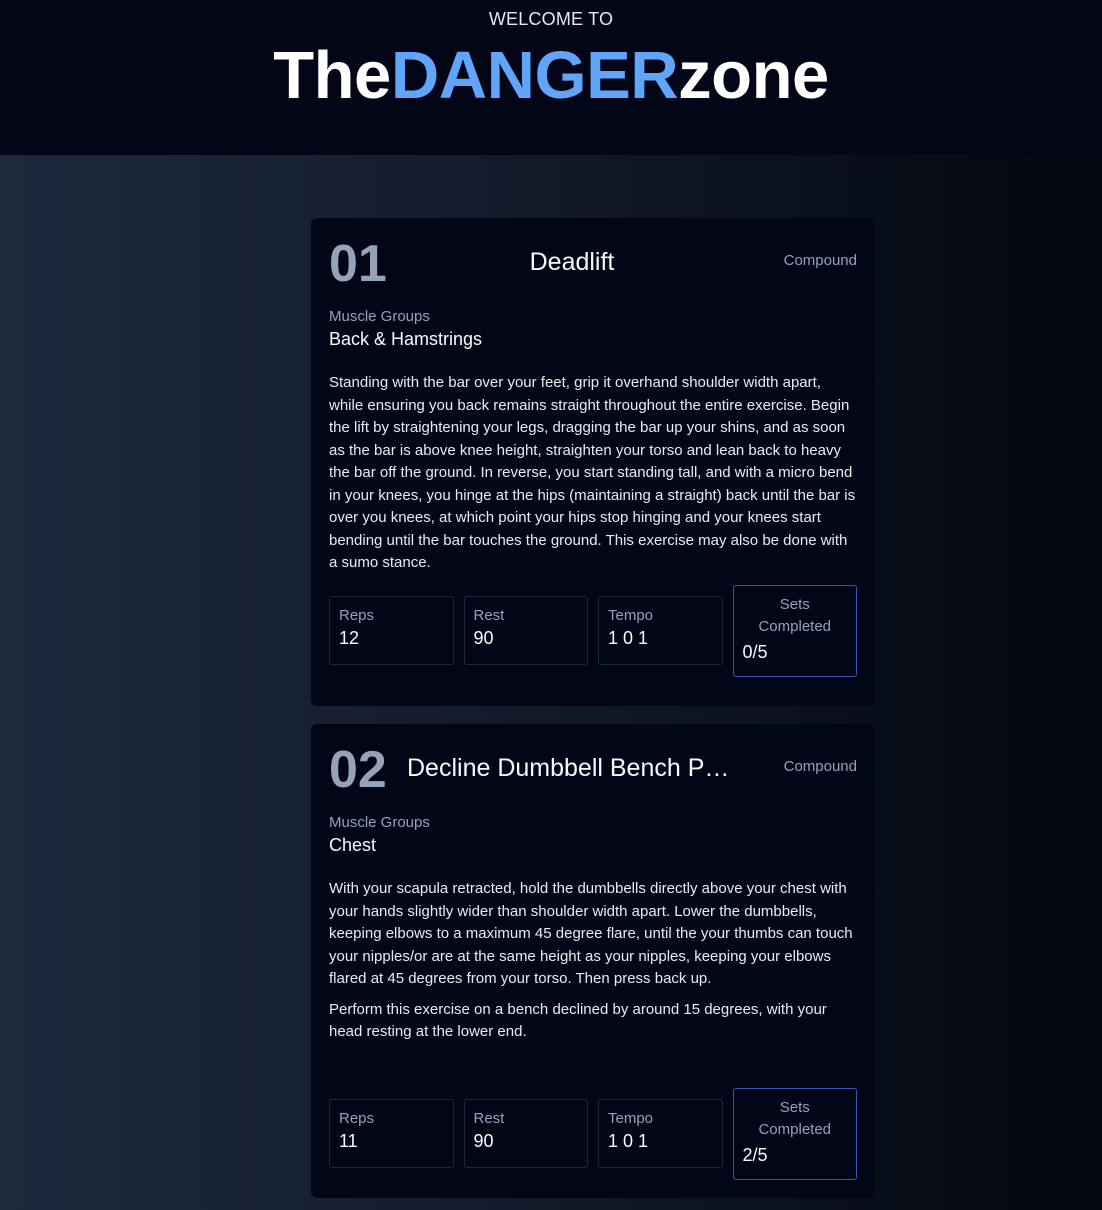 This screenshot has width=1102, height=1210. Describe the element at coordinates (391, 1133) in the screenshot. I see `reps-stat: Reps 11` at that location.